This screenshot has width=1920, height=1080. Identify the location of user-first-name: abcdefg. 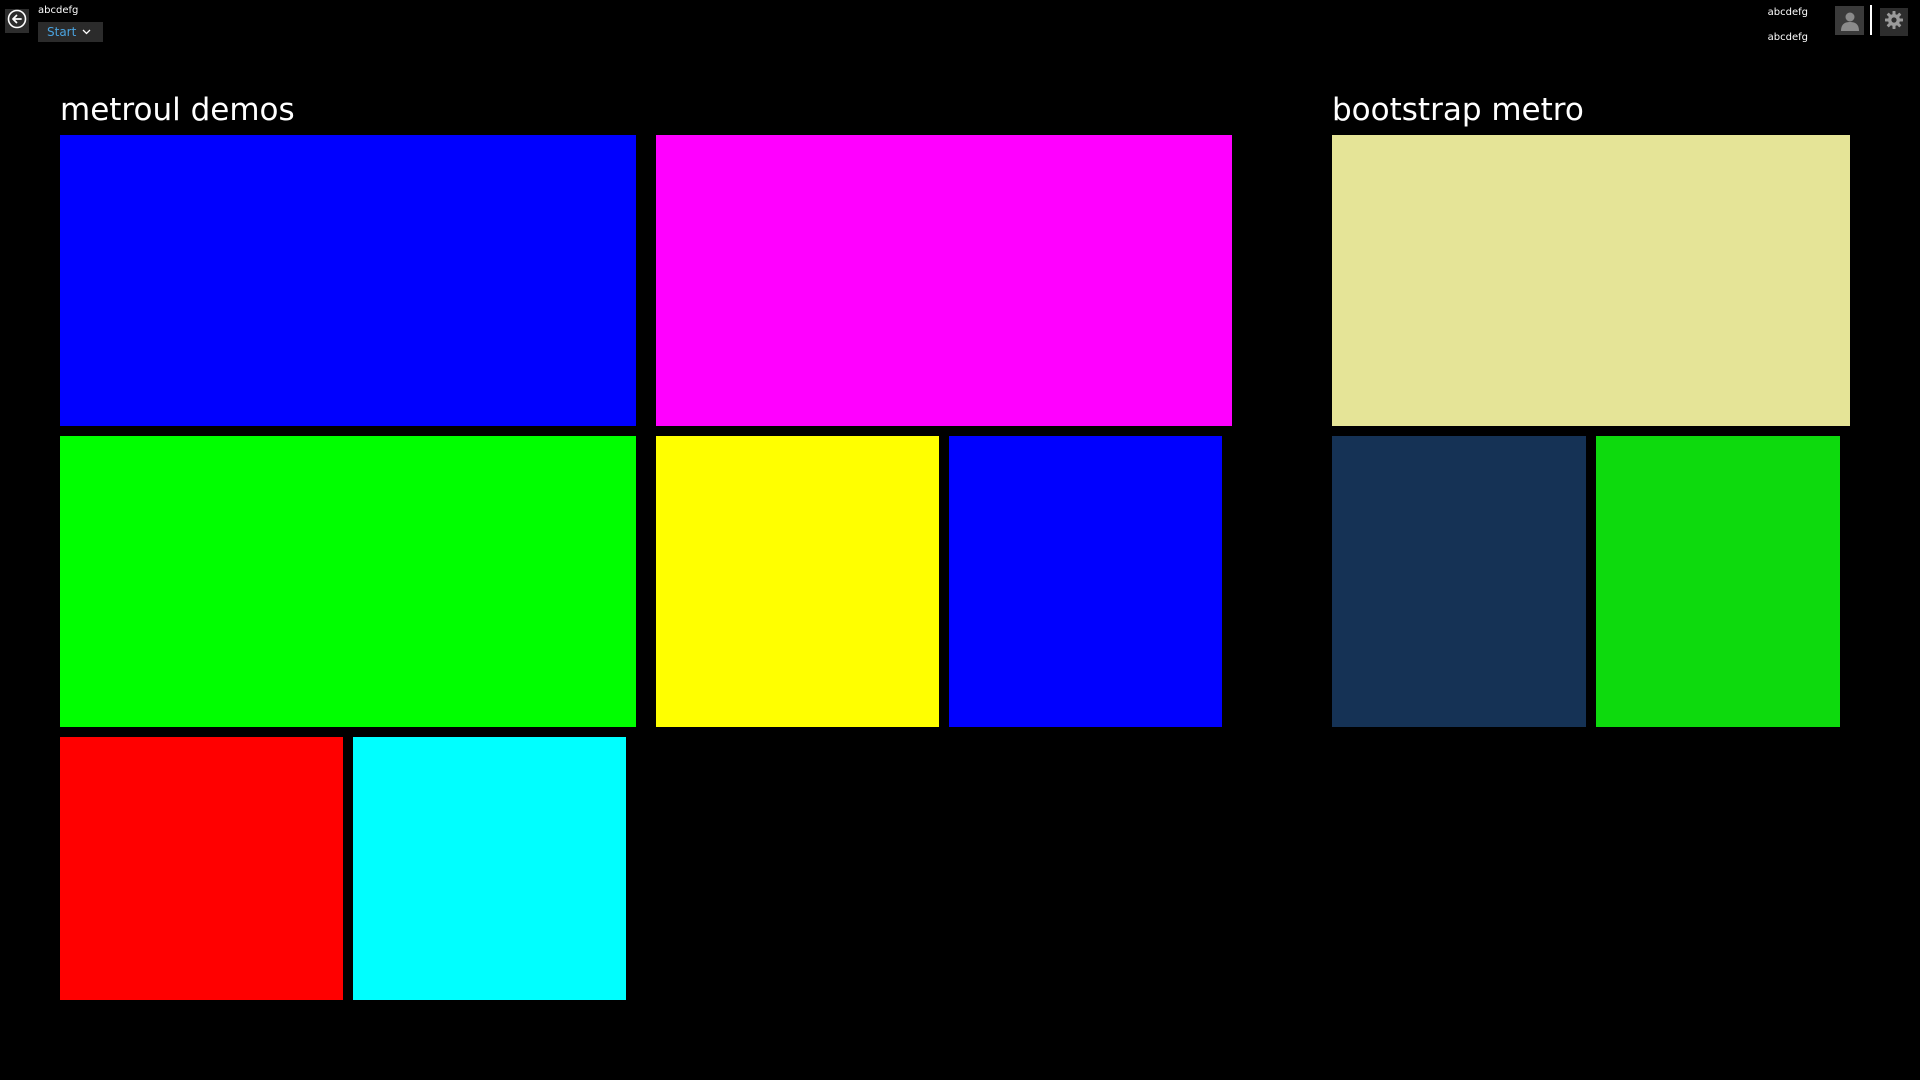
(1787, 12).